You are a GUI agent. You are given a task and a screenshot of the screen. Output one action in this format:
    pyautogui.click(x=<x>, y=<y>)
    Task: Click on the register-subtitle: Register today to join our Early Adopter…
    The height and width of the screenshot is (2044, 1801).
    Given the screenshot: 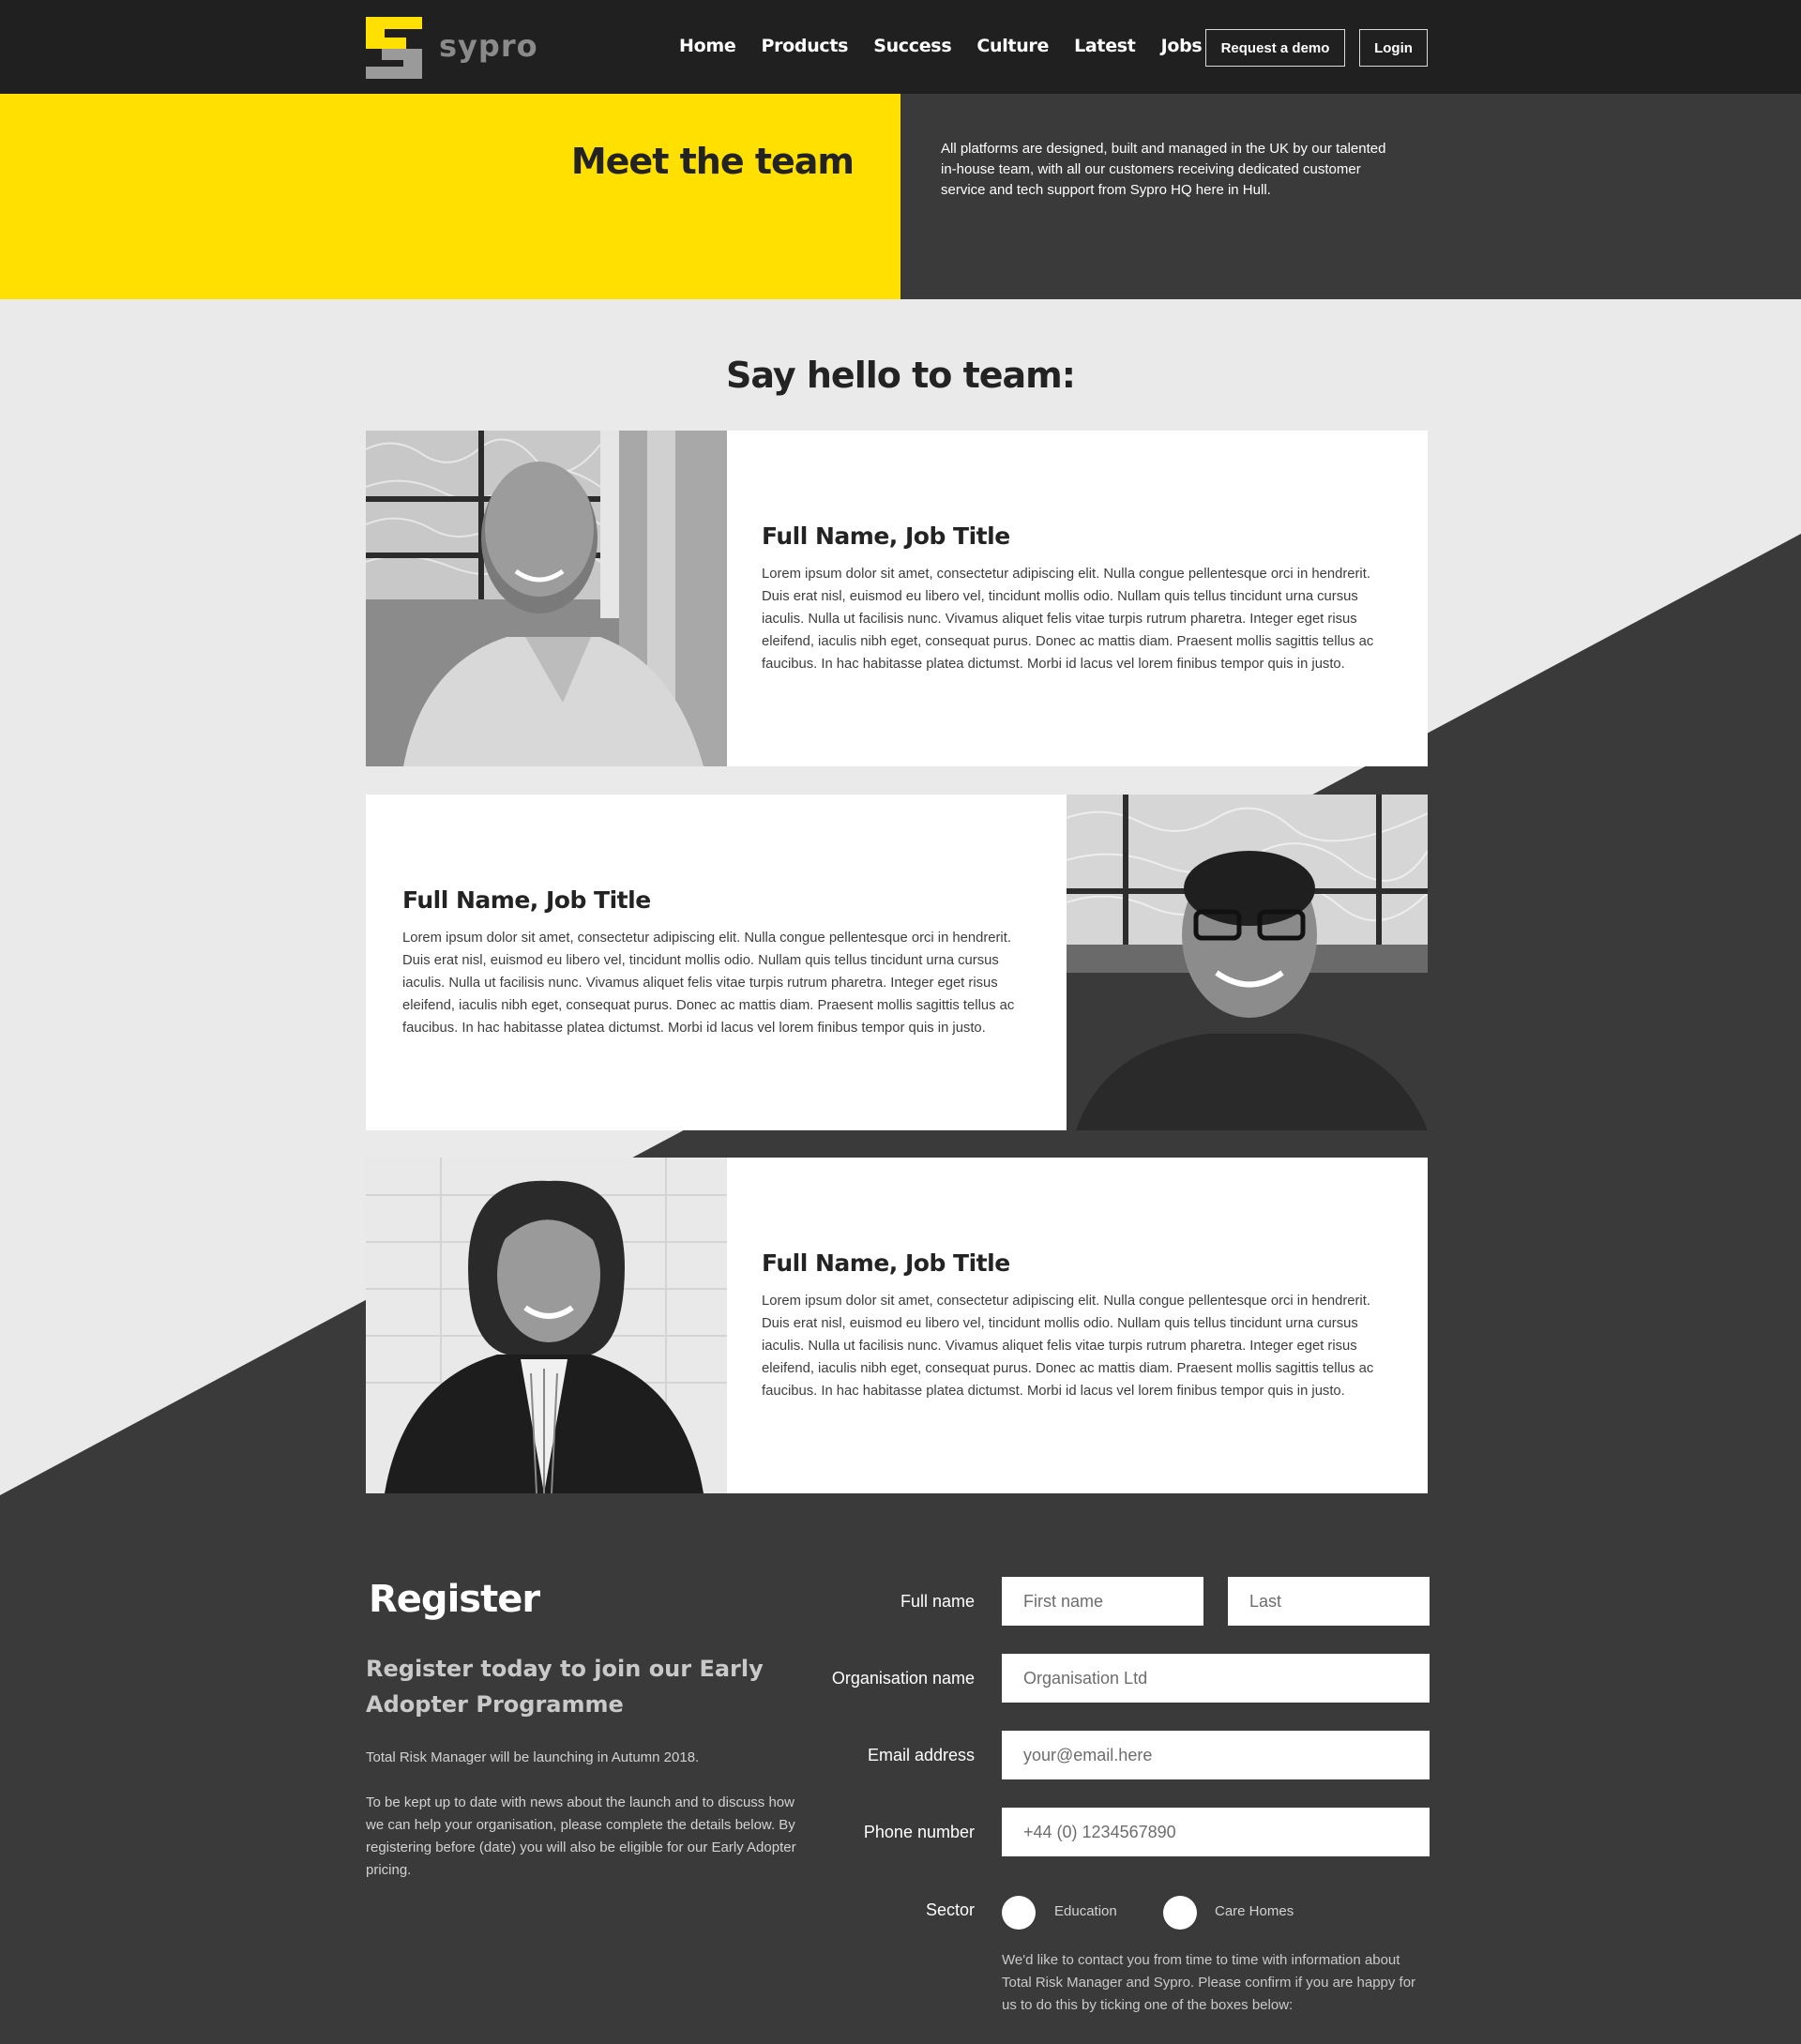 What is the action you would take?
    pyautogui.click(x=565, y=1687)
    